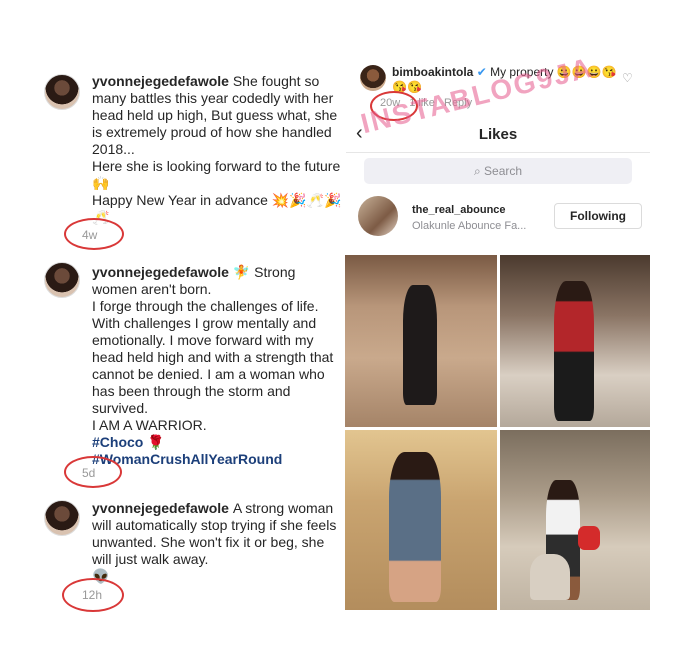 This screenshot has height=647, width=690. I want to click on likes-header: ‹ Likes, so click(498, 135).